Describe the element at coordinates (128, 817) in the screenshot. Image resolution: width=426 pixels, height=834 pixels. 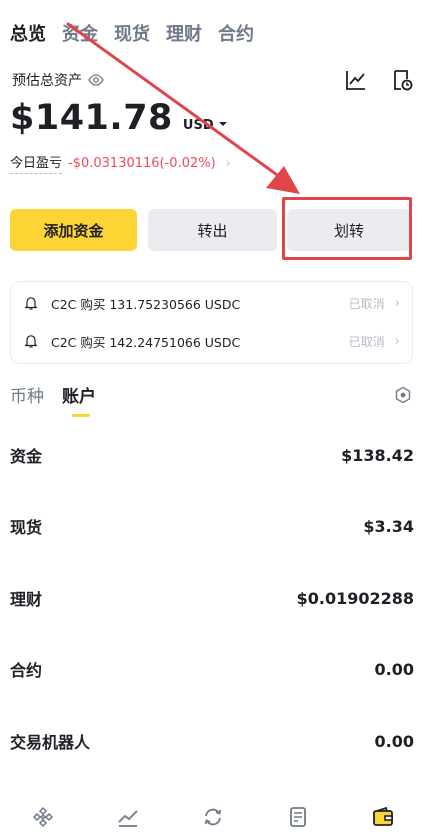
I see `markets-icon` at that location.